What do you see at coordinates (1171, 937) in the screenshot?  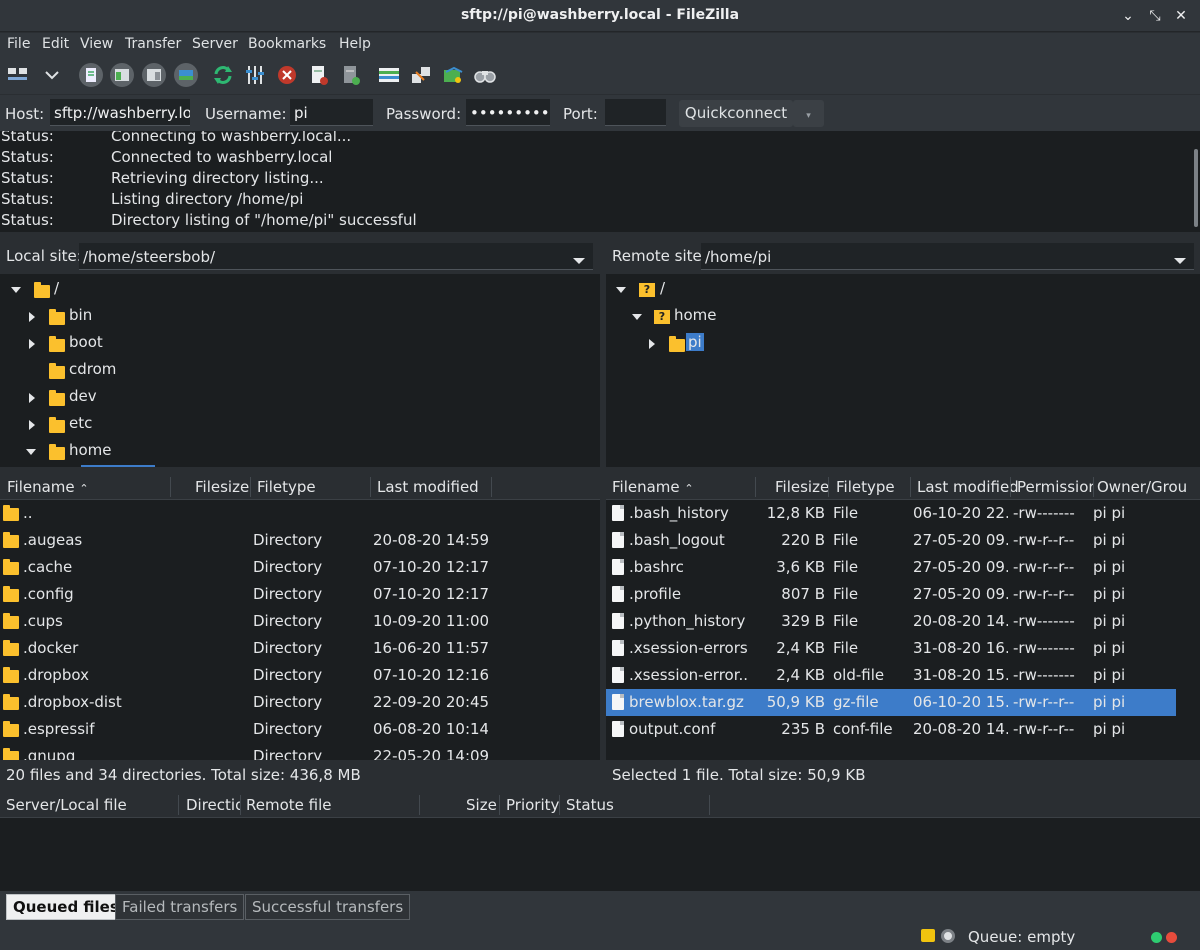 I see `send-led-icon` at bounding box center [1171, 937].